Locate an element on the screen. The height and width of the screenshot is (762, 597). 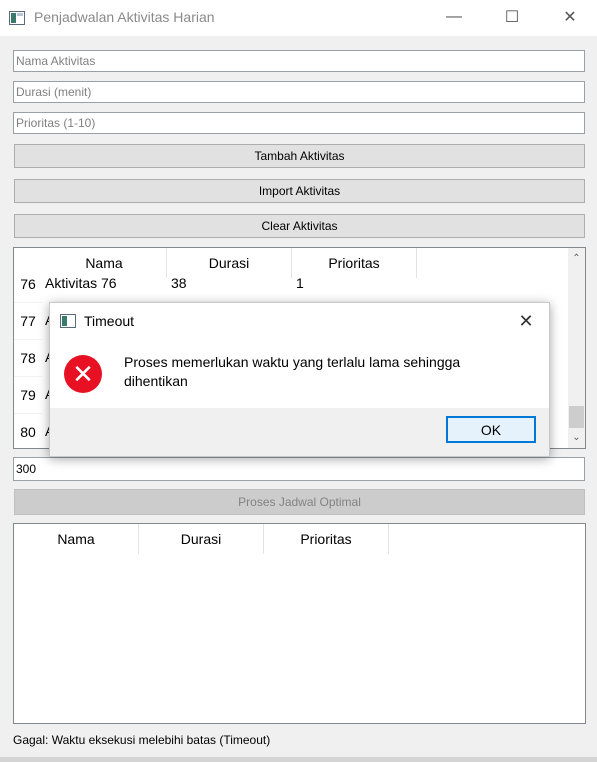
table-cell-duration: 38 is located at coordinates (179, 283).